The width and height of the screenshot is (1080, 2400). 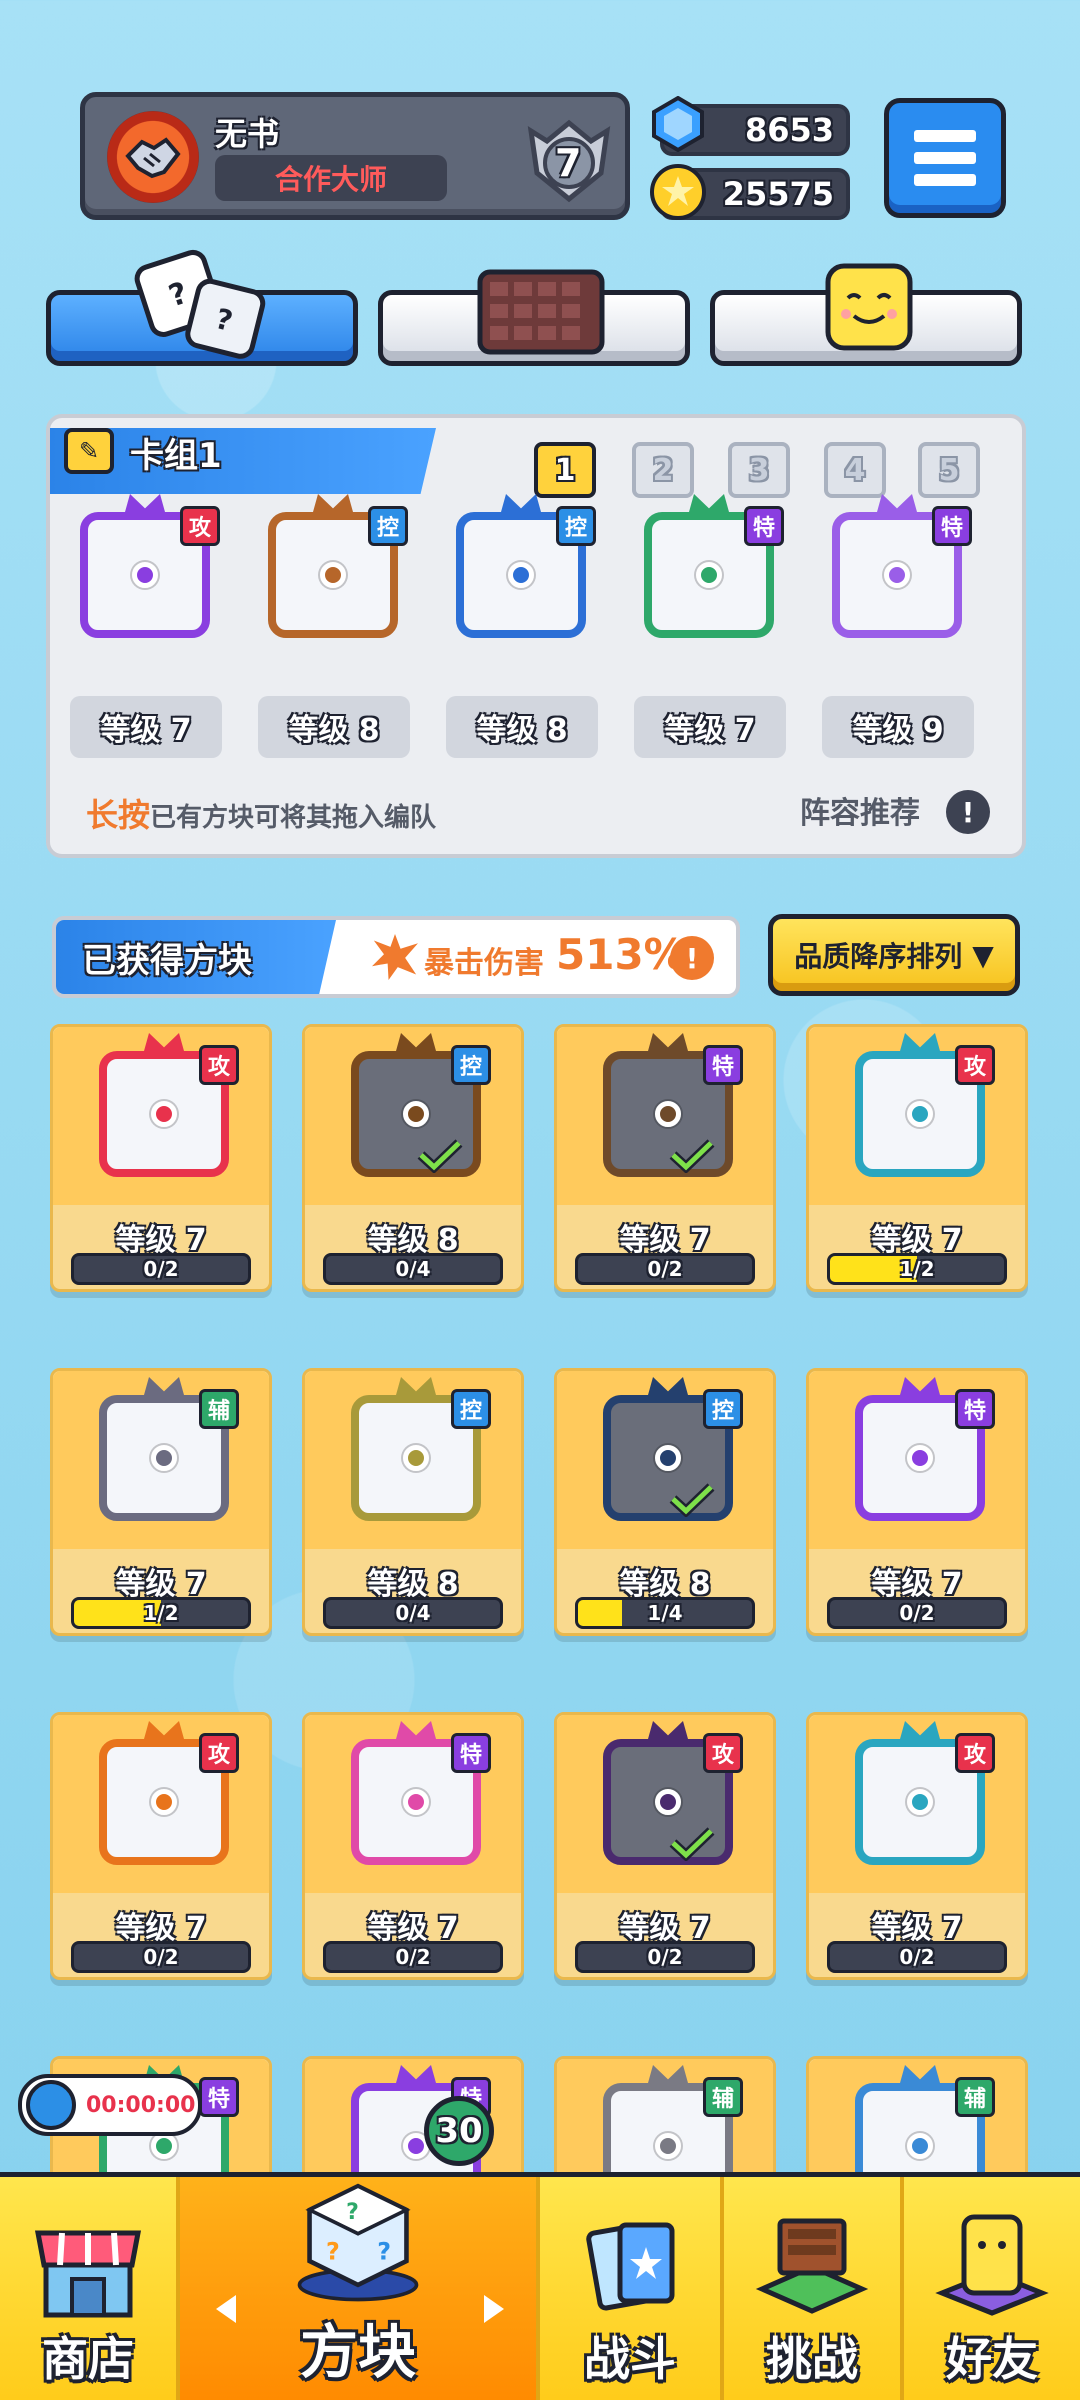 I want to click on caret-down-icon: ▼, so click(x=983, y=955).